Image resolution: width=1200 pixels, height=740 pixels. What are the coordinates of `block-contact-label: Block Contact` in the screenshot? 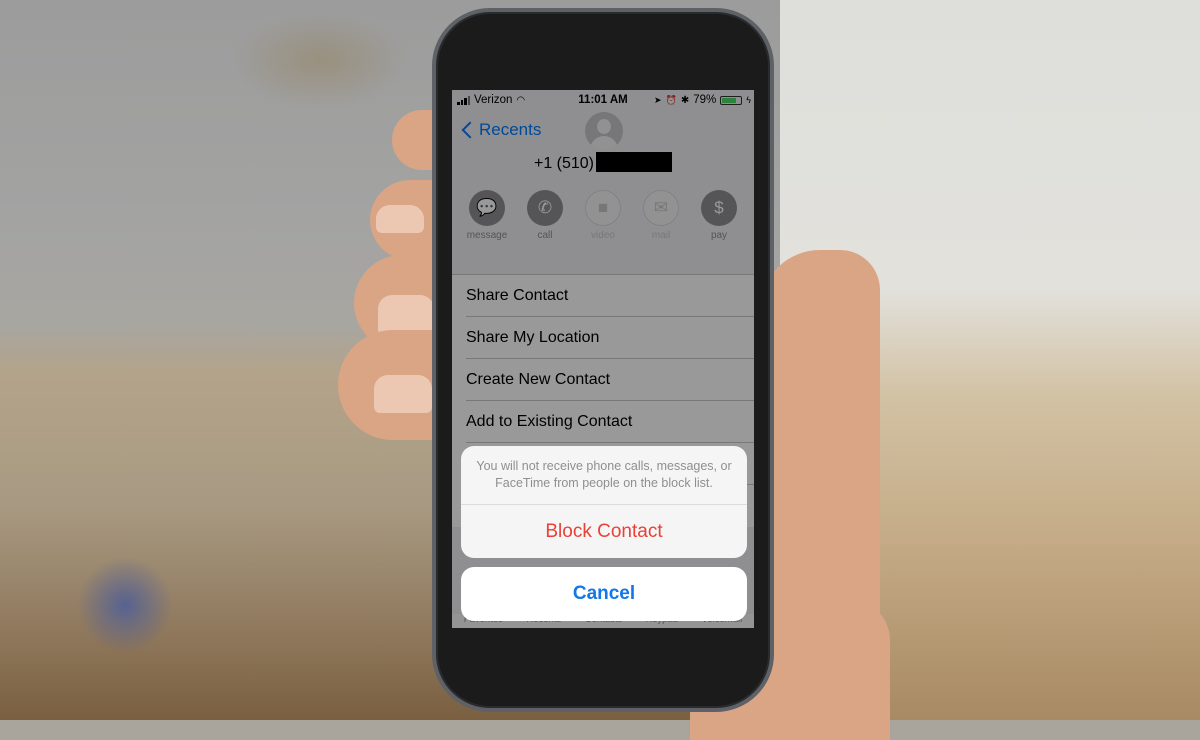 It's located at (604, 531).